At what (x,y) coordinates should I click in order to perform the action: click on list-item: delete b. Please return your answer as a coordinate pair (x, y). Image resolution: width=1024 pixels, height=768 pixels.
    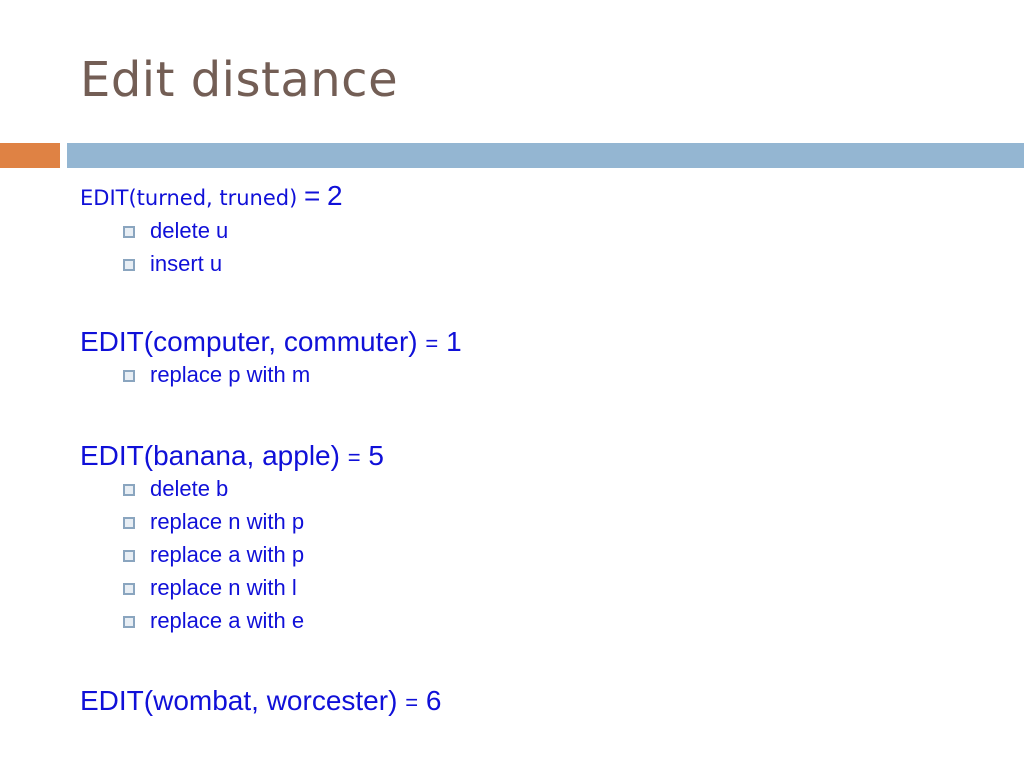
    Looking at the image, I should click on (232, 488).